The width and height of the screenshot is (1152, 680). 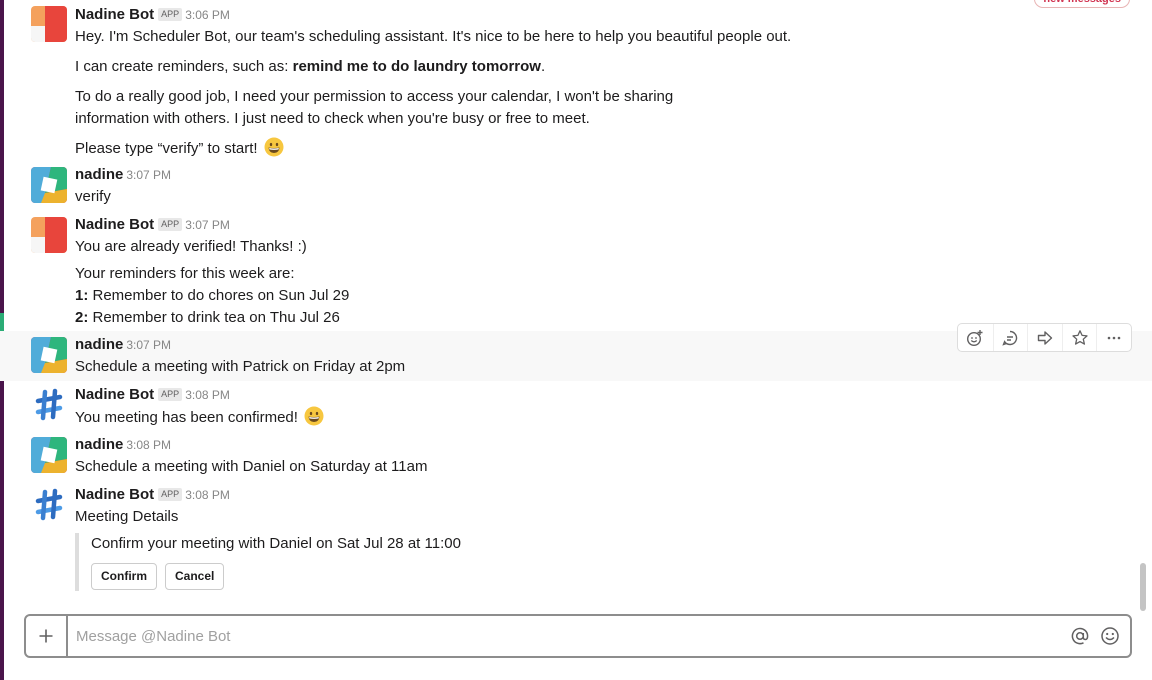 I want to click on scrollbar, so click(x=1143, y=587).